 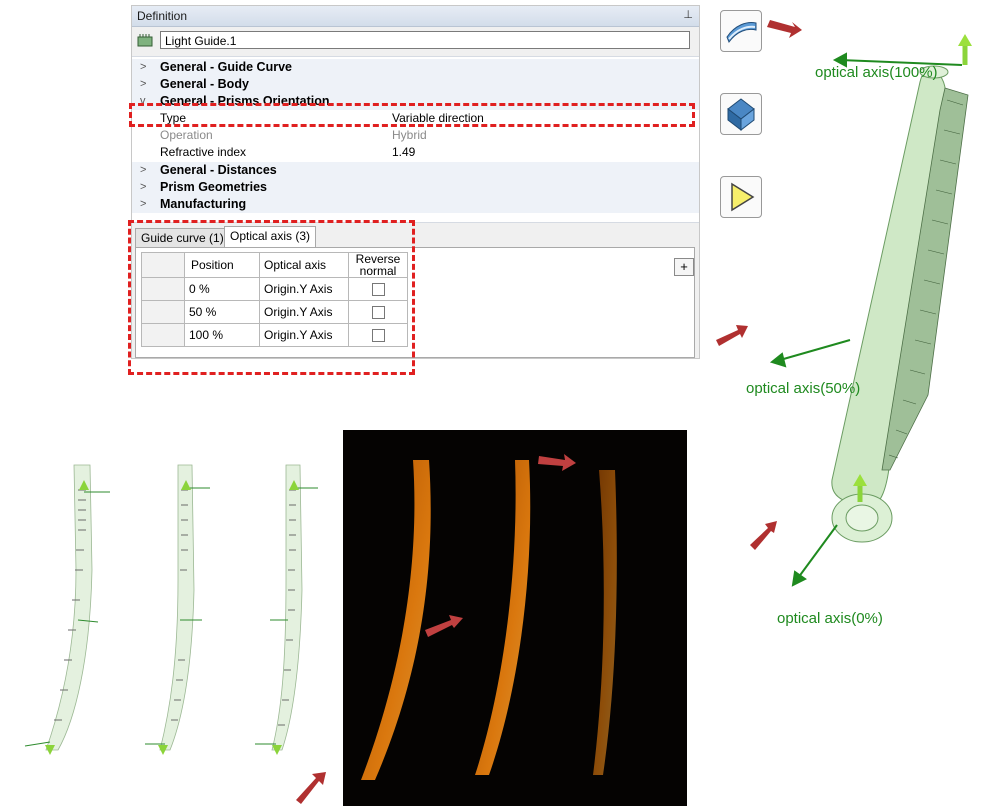 What do you see at coordinates (218, 170) in the screenshot?
I see `group-label: General - Distances` at bounding box center [218, 170].